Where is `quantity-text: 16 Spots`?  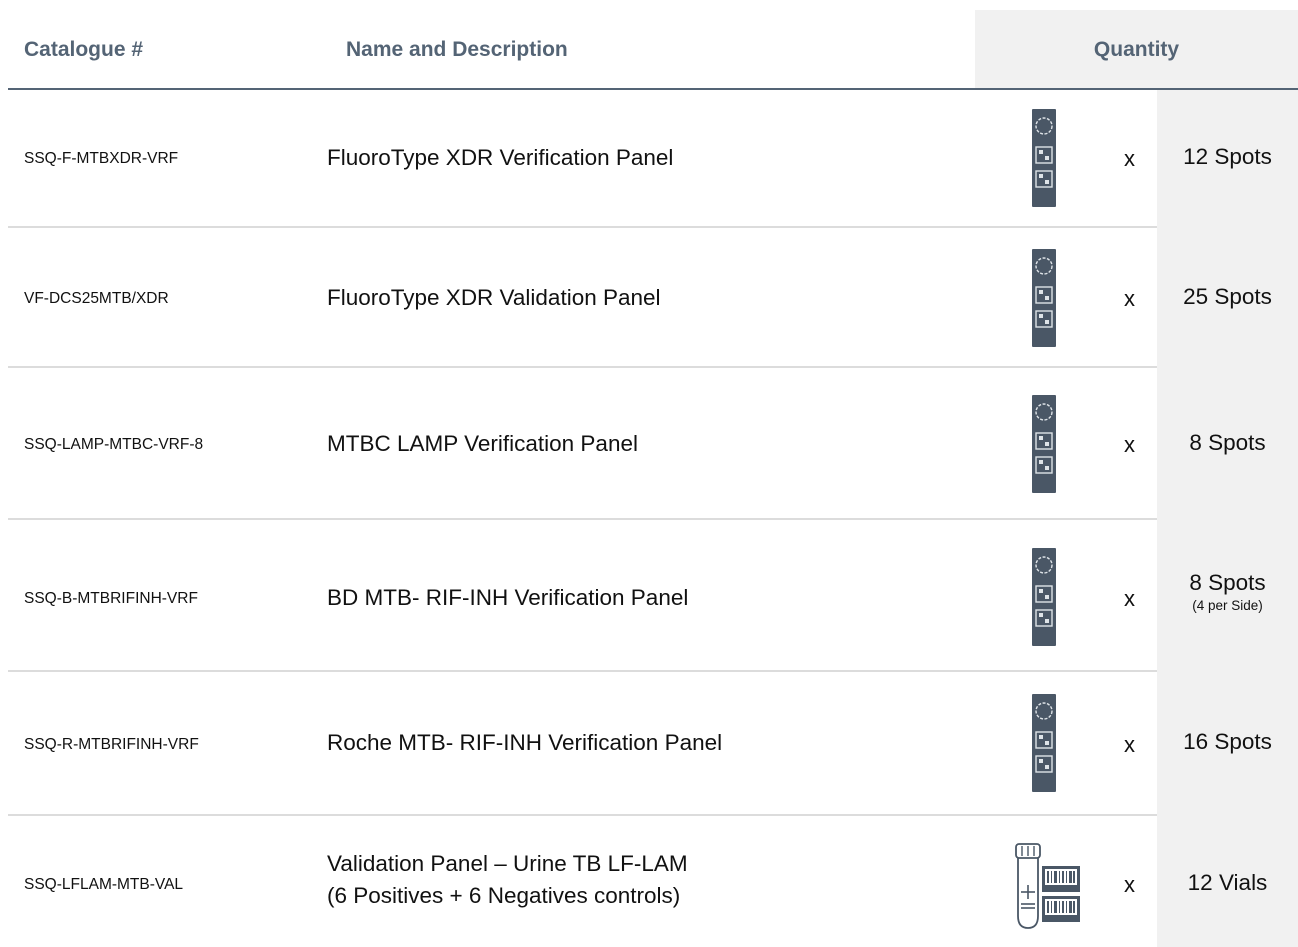 quantity-text: 16 Spots is located at coordinates (1227, 741).